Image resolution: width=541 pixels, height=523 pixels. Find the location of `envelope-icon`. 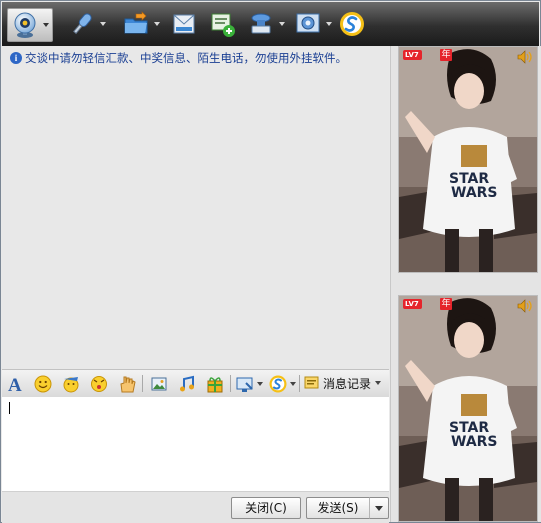

envelope-icon is located at coordinates (184, 24).